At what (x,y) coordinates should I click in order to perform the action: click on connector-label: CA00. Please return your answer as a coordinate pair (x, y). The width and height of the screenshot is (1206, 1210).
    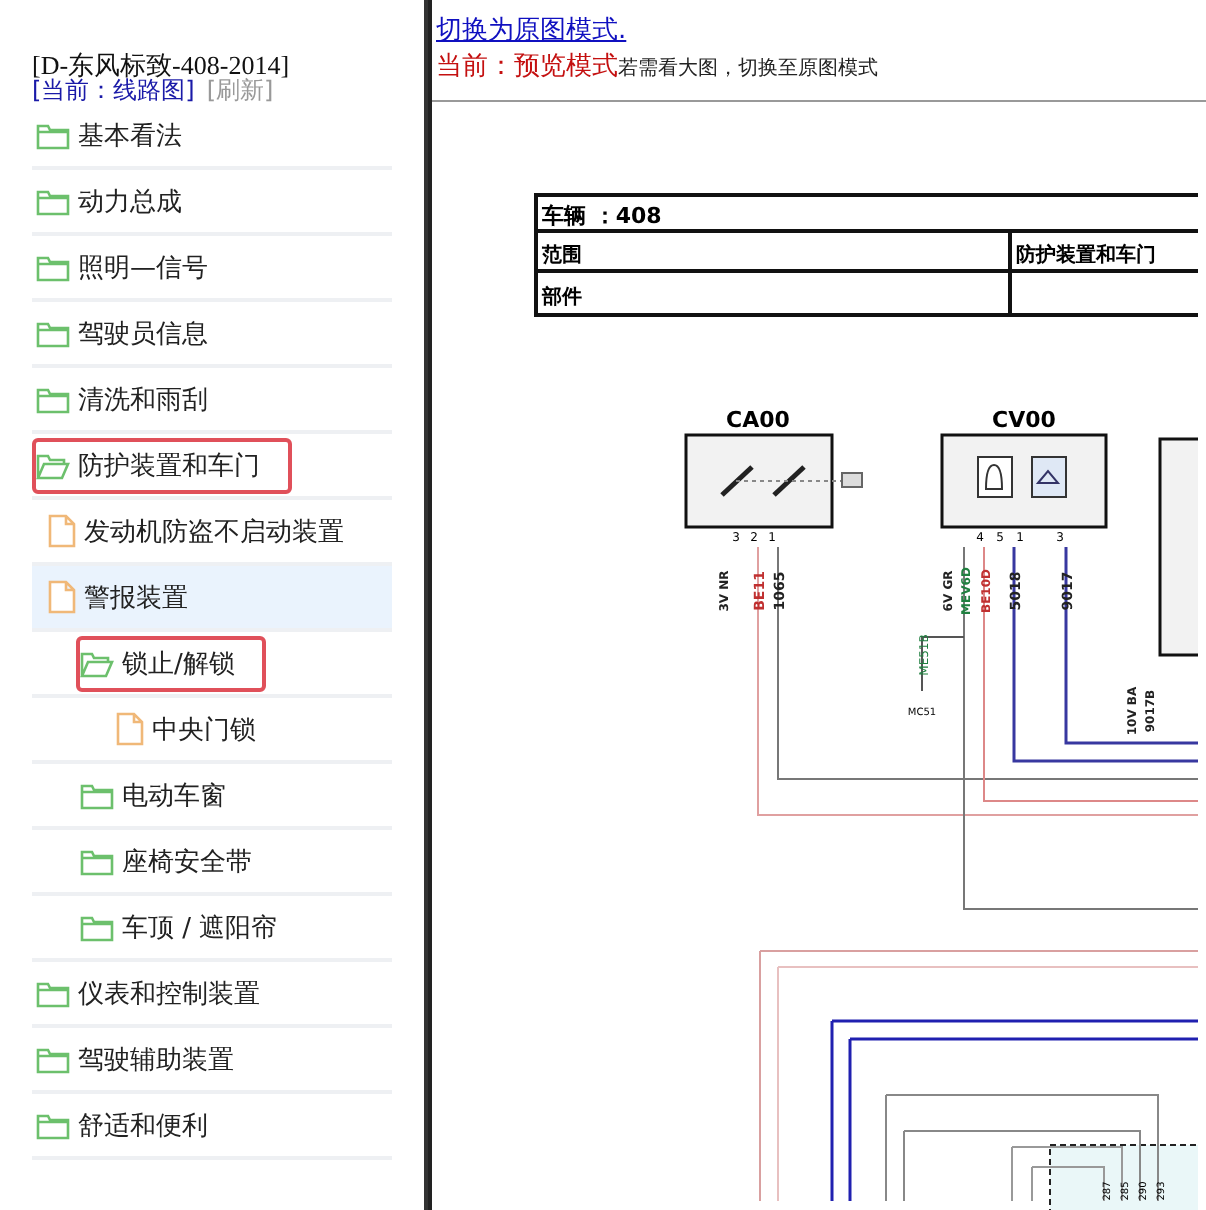
    Looking at the image, I should click on (758, 420).